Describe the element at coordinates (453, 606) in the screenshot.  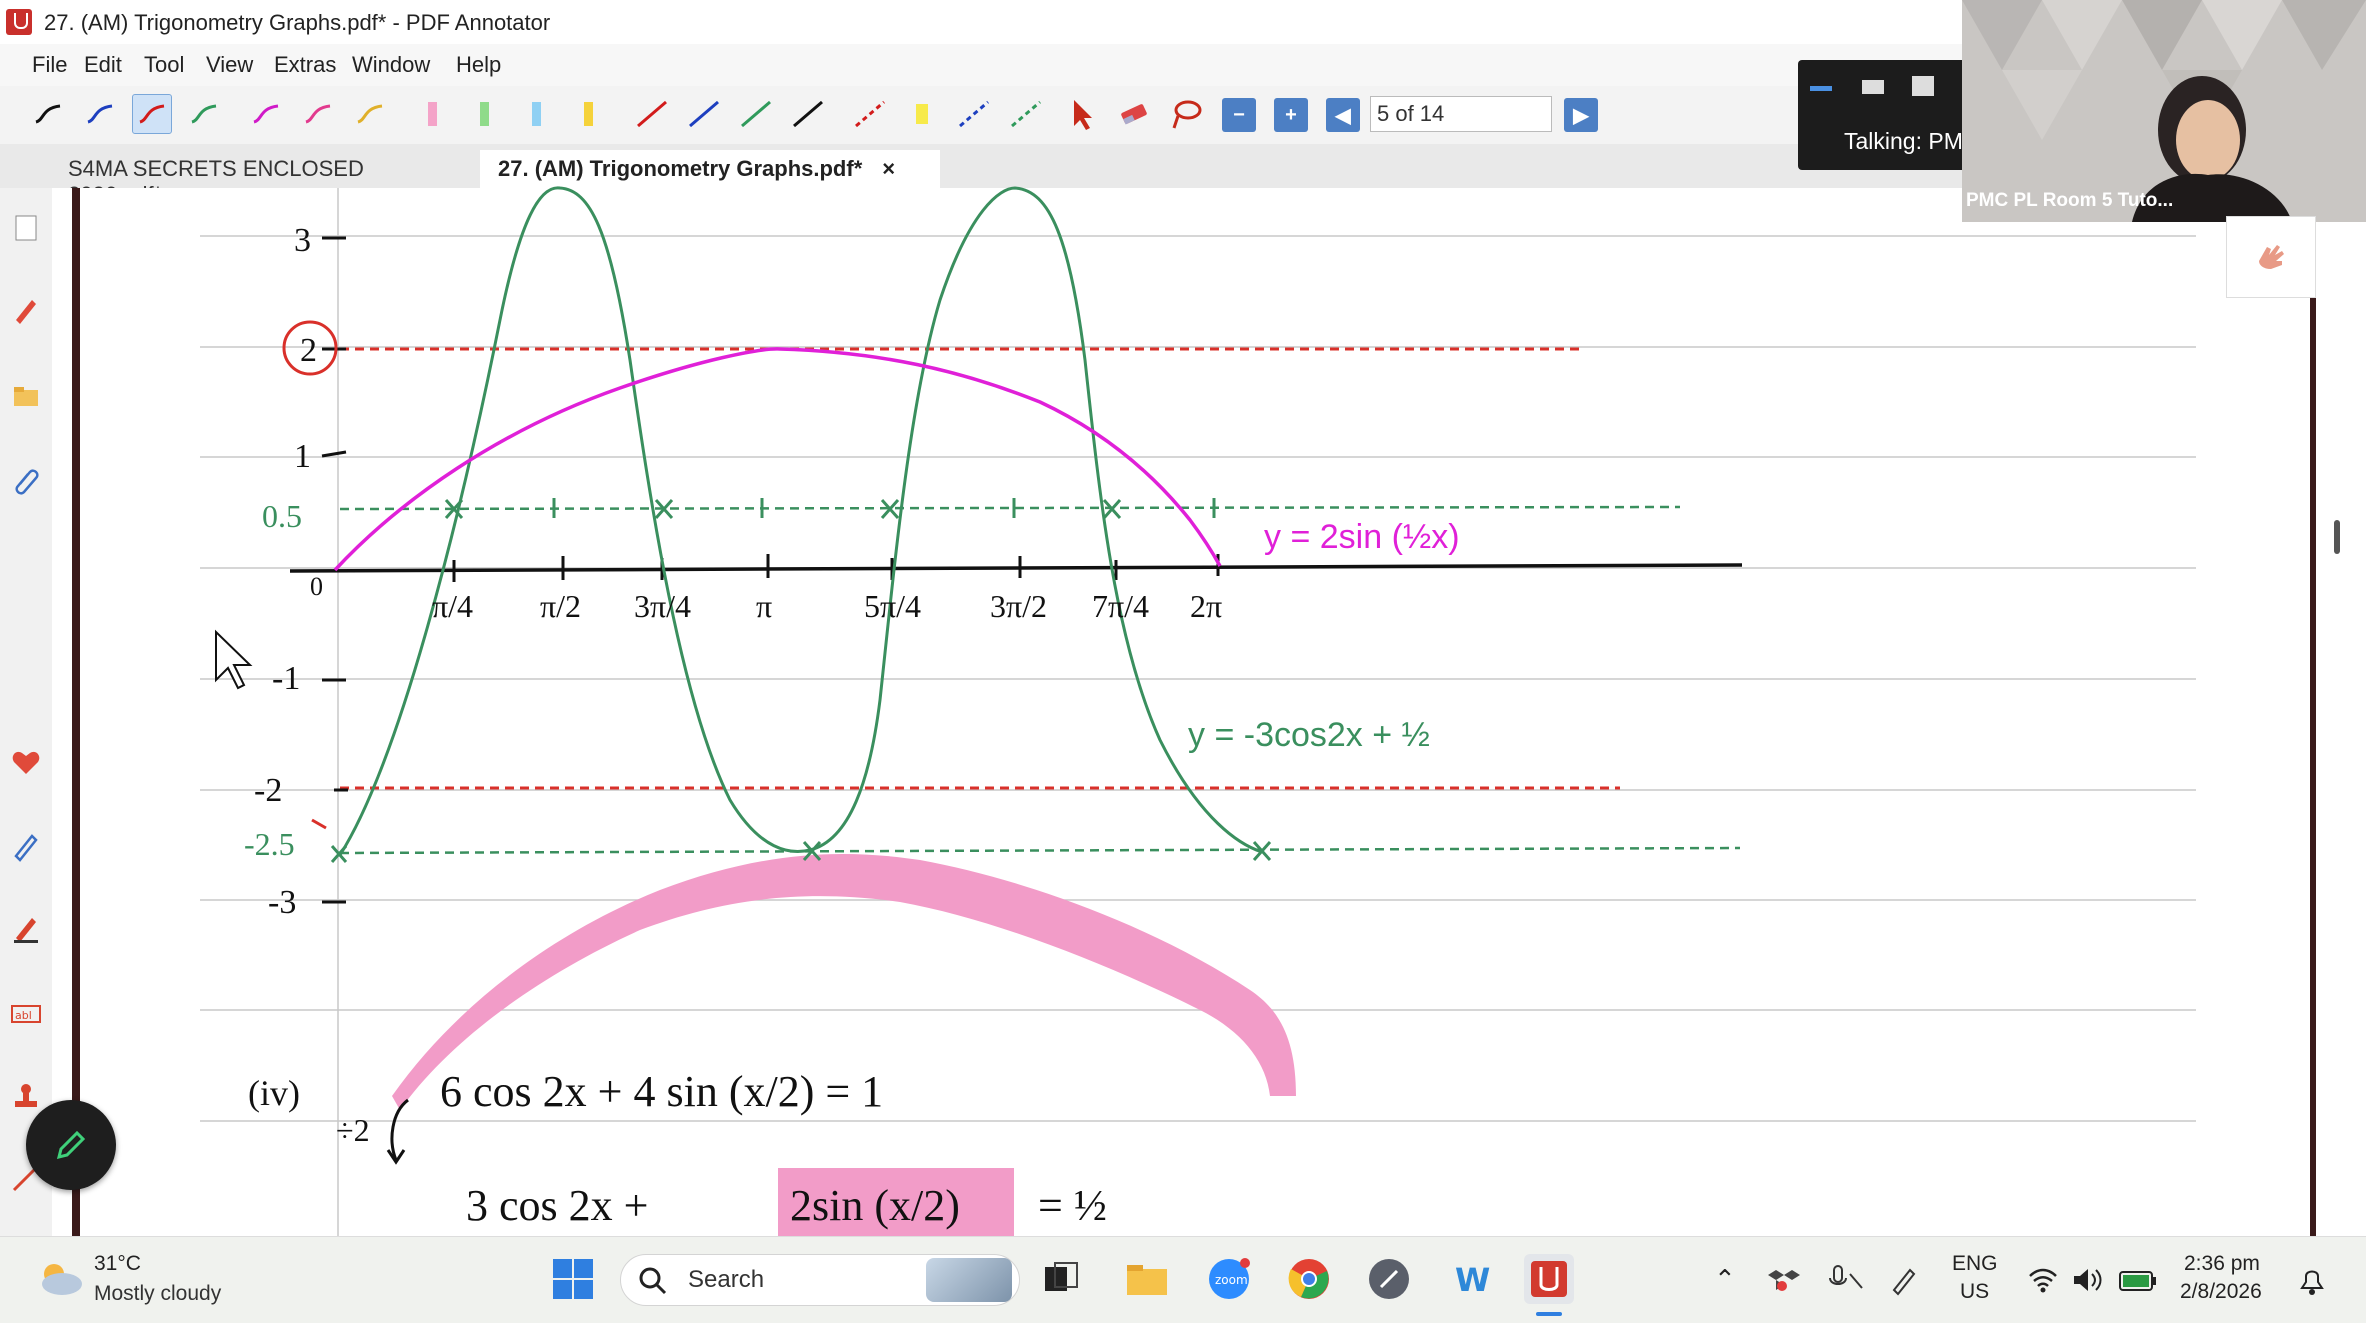
I see `x-tick-pi-4: π/4` at that location.